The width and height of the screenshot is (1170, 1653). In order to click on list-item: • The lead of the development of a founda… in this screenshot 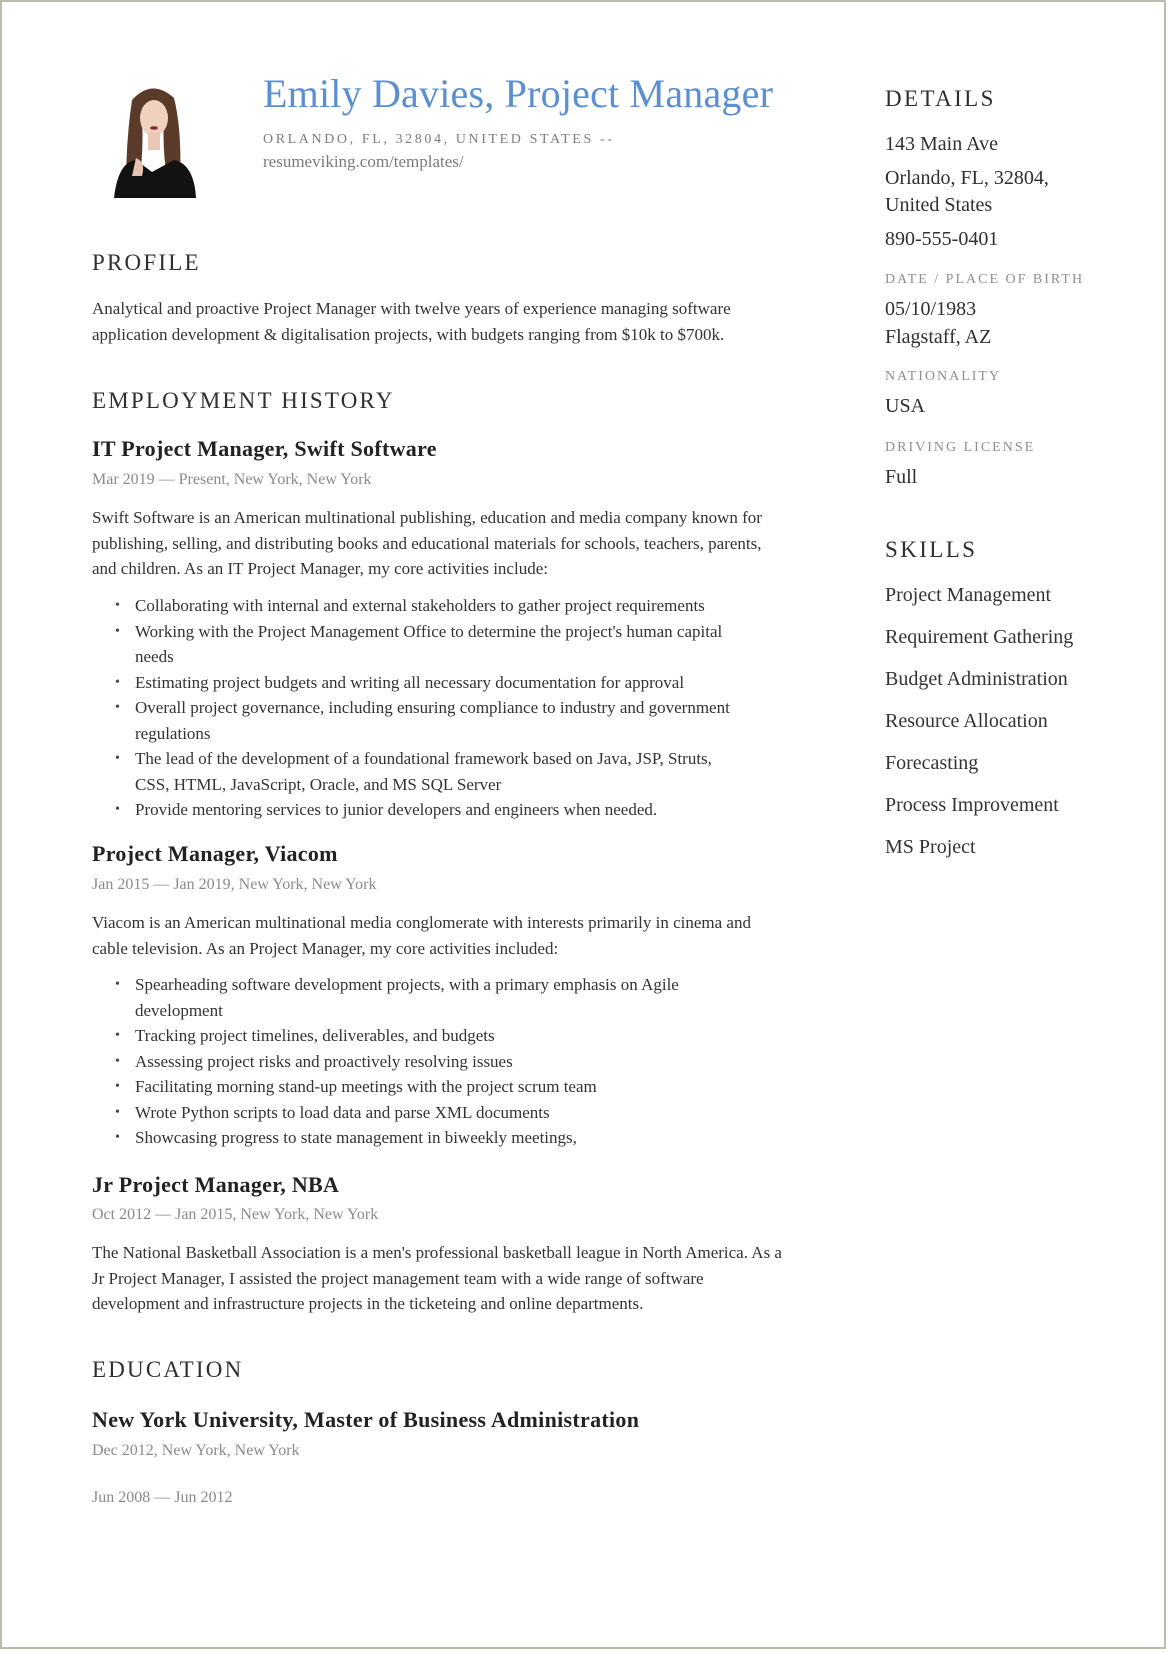, I will do `click(417, 771)`.